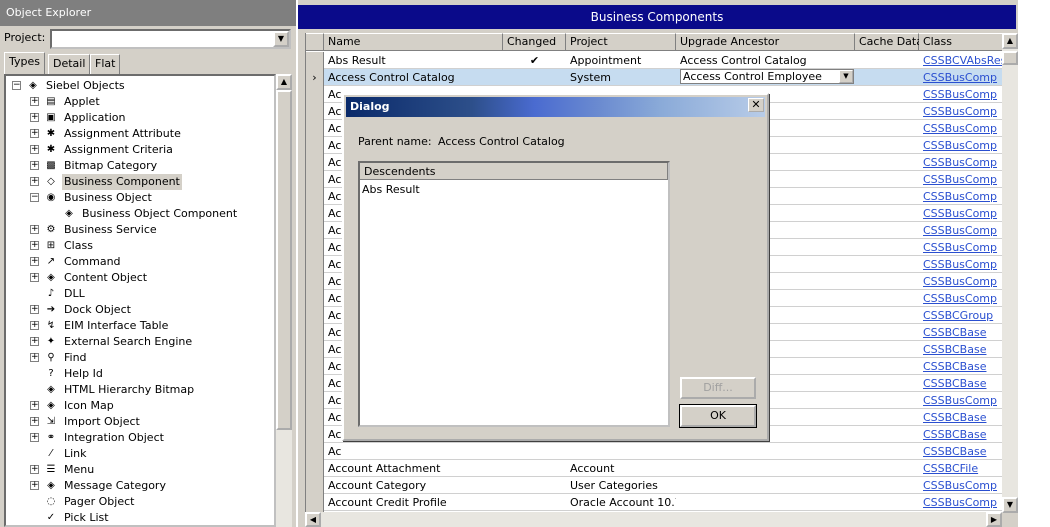  I want to click on cell-class: CSSBCVAbsResu, so click(960, 60).